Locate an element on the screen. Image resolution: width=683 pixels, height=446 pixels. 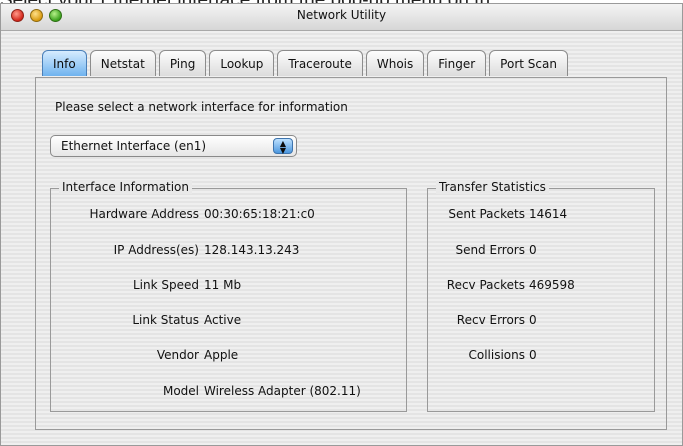
tab-traceroute: Traceroute is located at coordinates (320, 63).